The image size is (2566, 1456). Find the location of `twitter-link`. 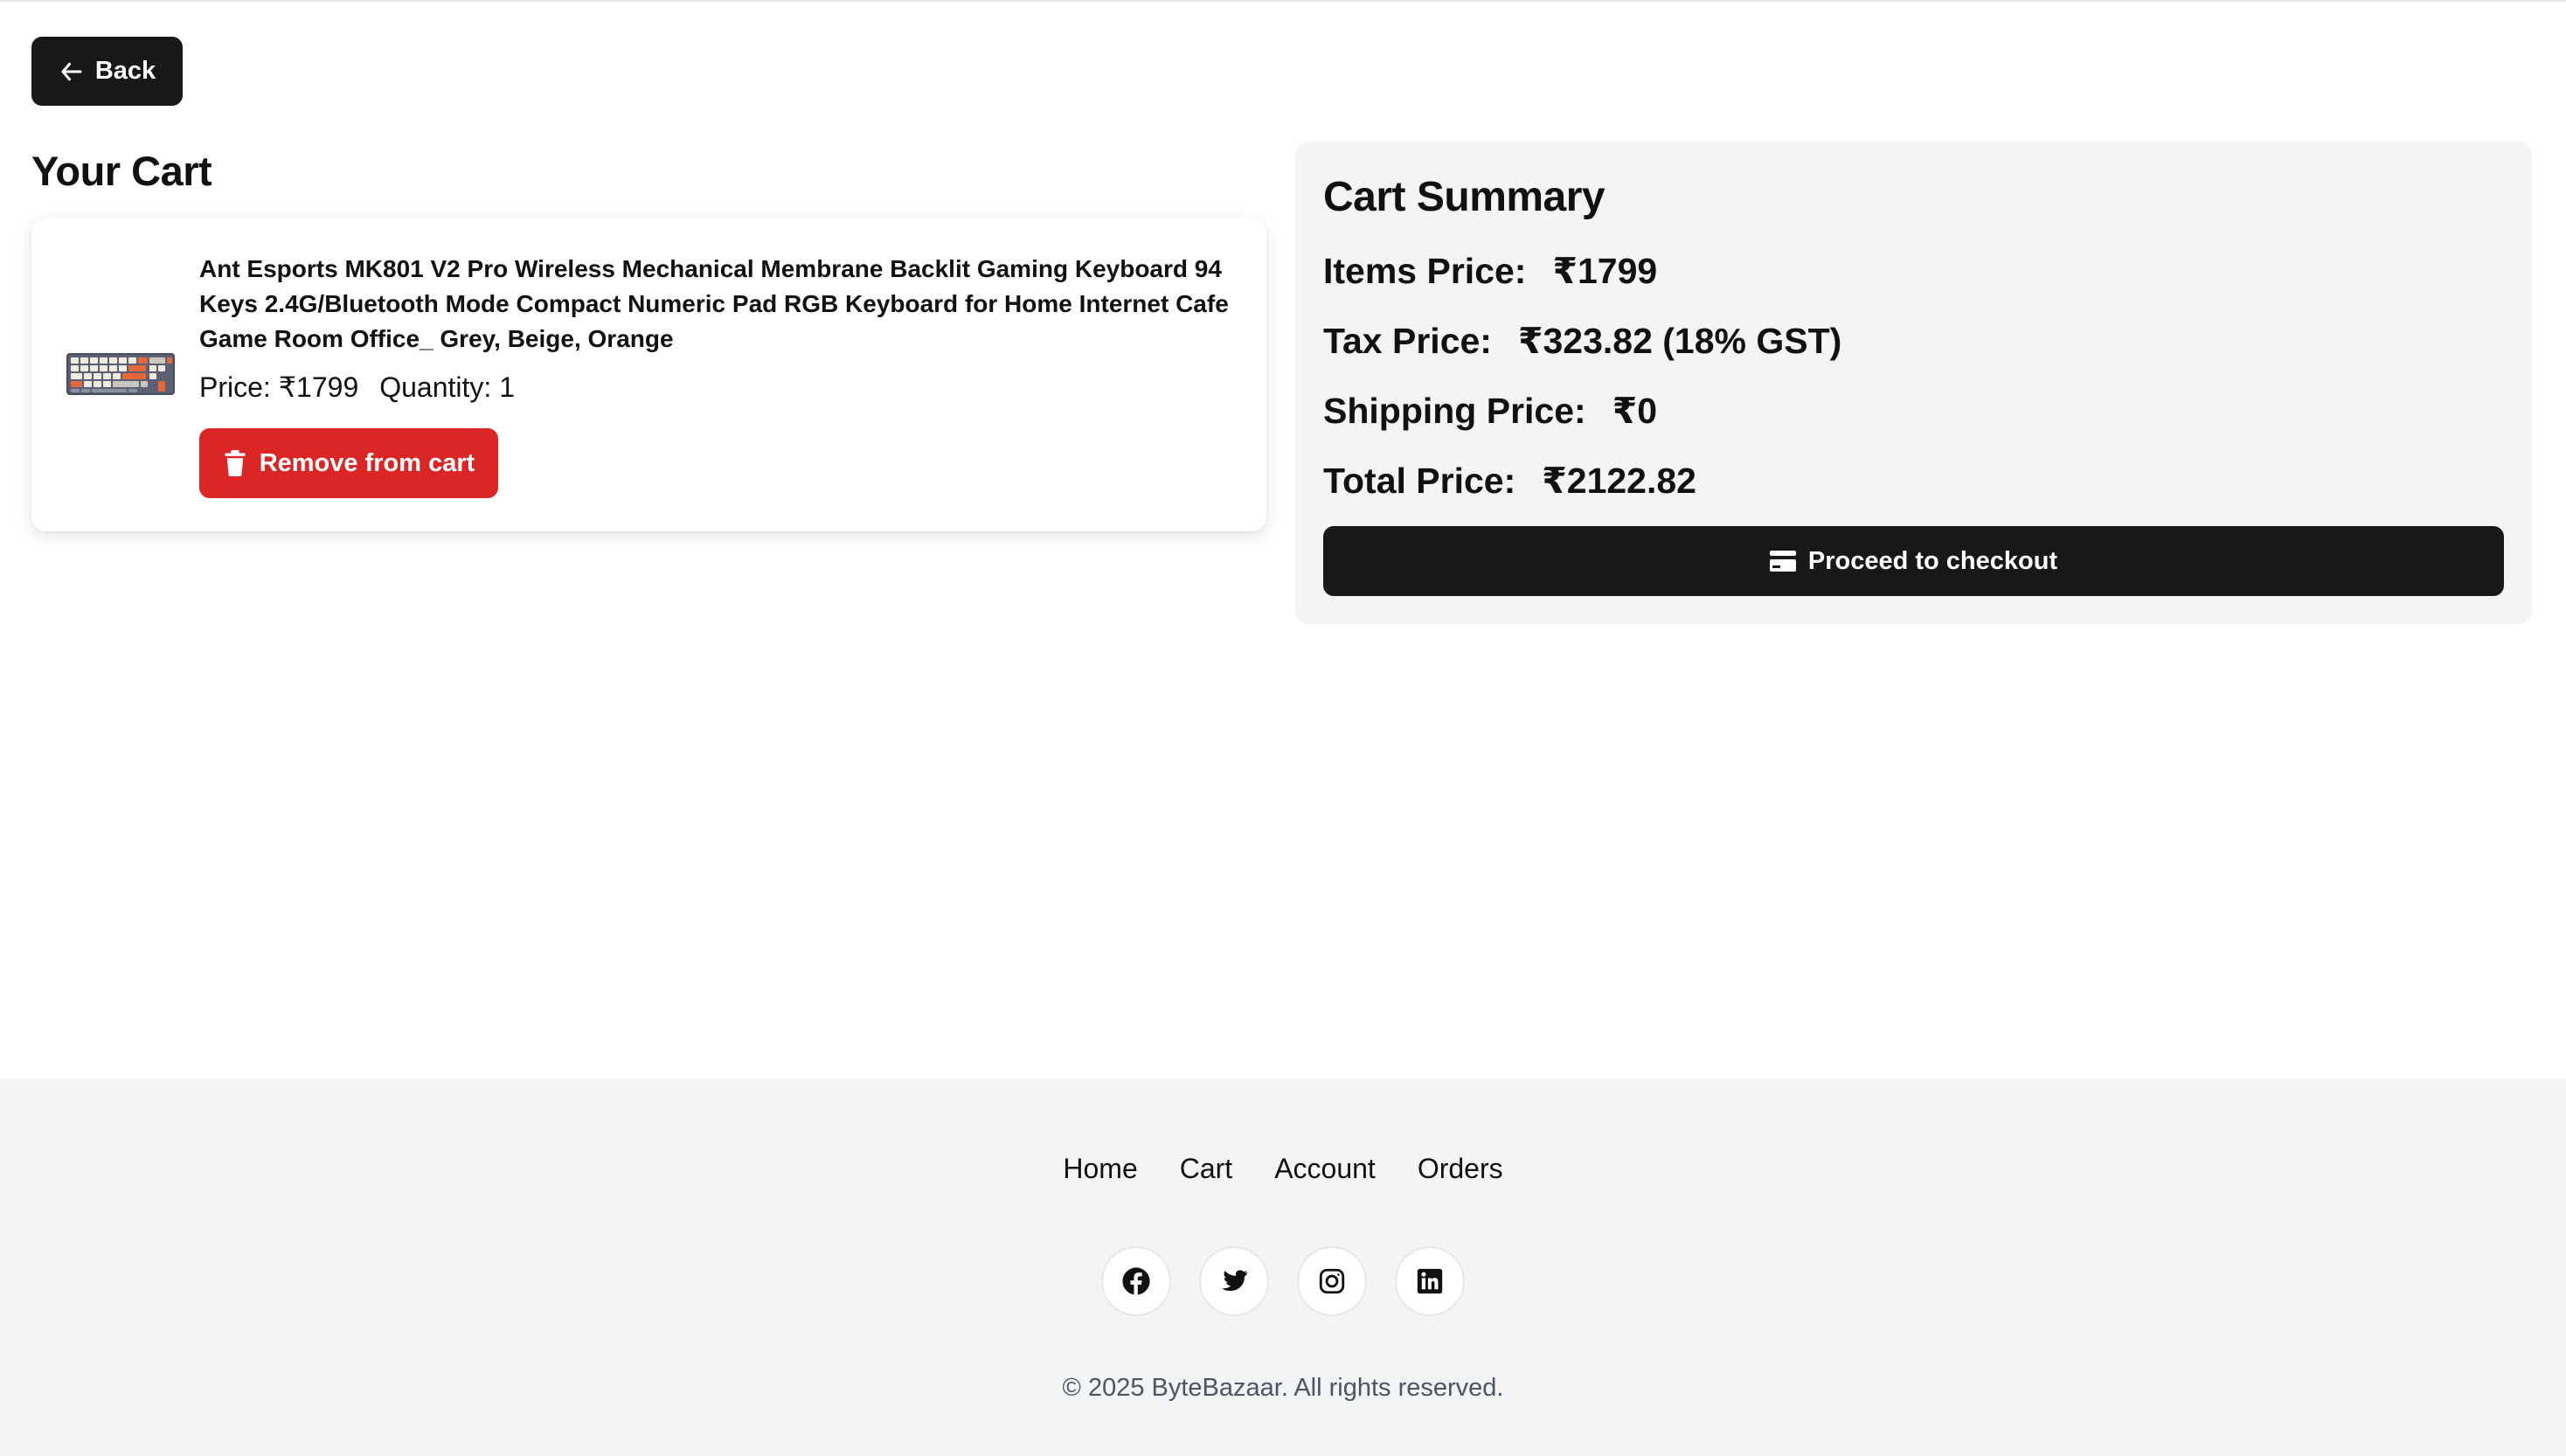

twitter-link is located at coordinates (1234, 1281).